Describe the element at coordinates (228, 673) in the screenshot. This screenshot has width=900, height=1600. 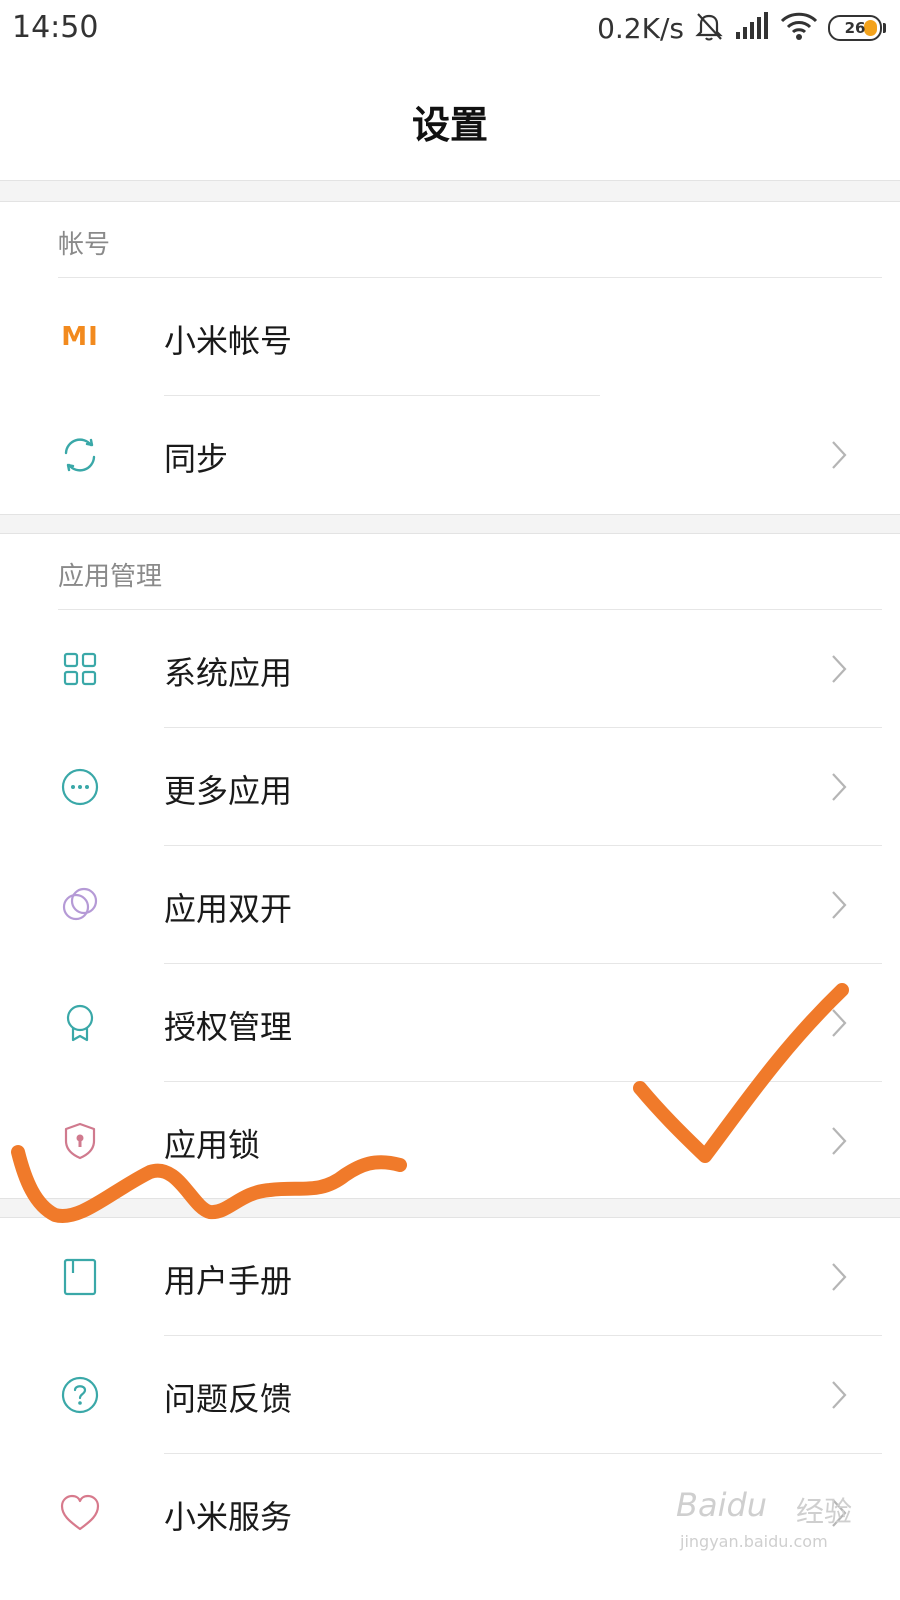
I see `item-label: 系统应用` at that location.